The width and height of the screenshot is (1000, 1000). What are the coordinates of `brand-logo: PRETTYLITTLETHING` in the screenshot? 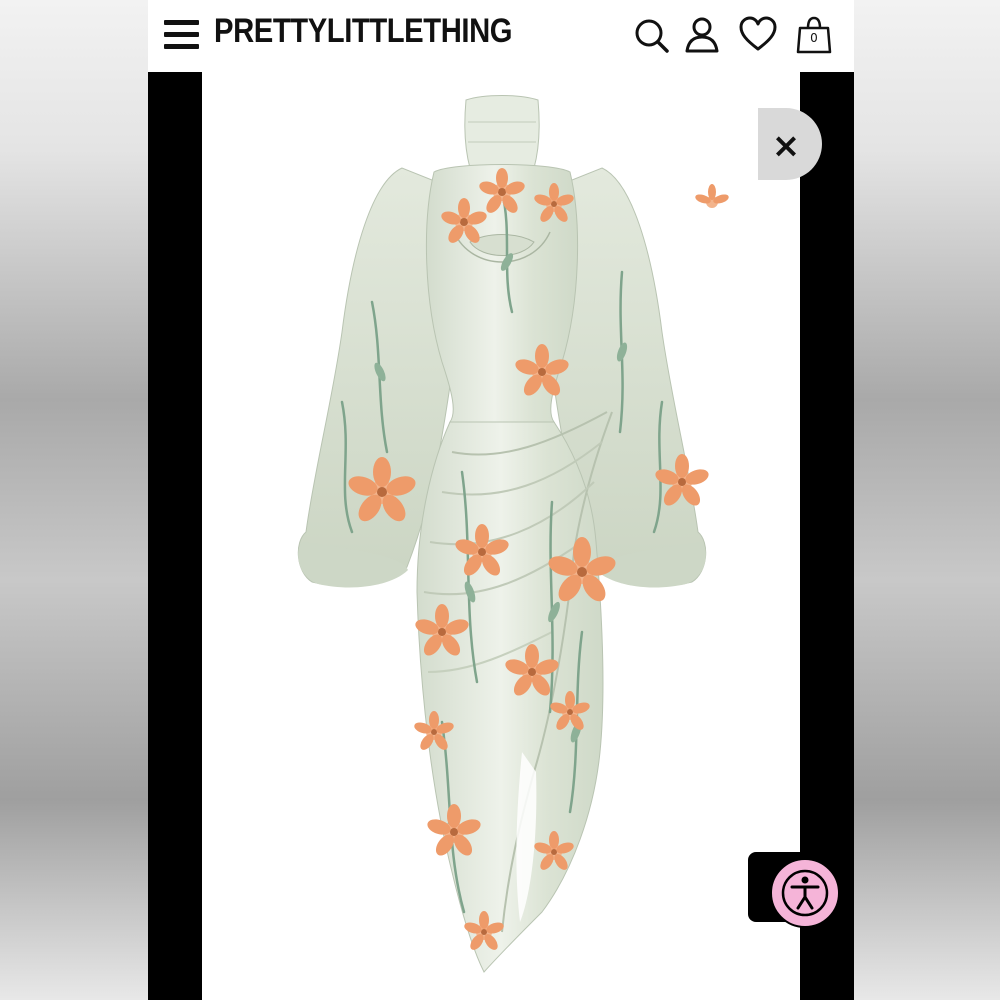 It's located at (363, 31).